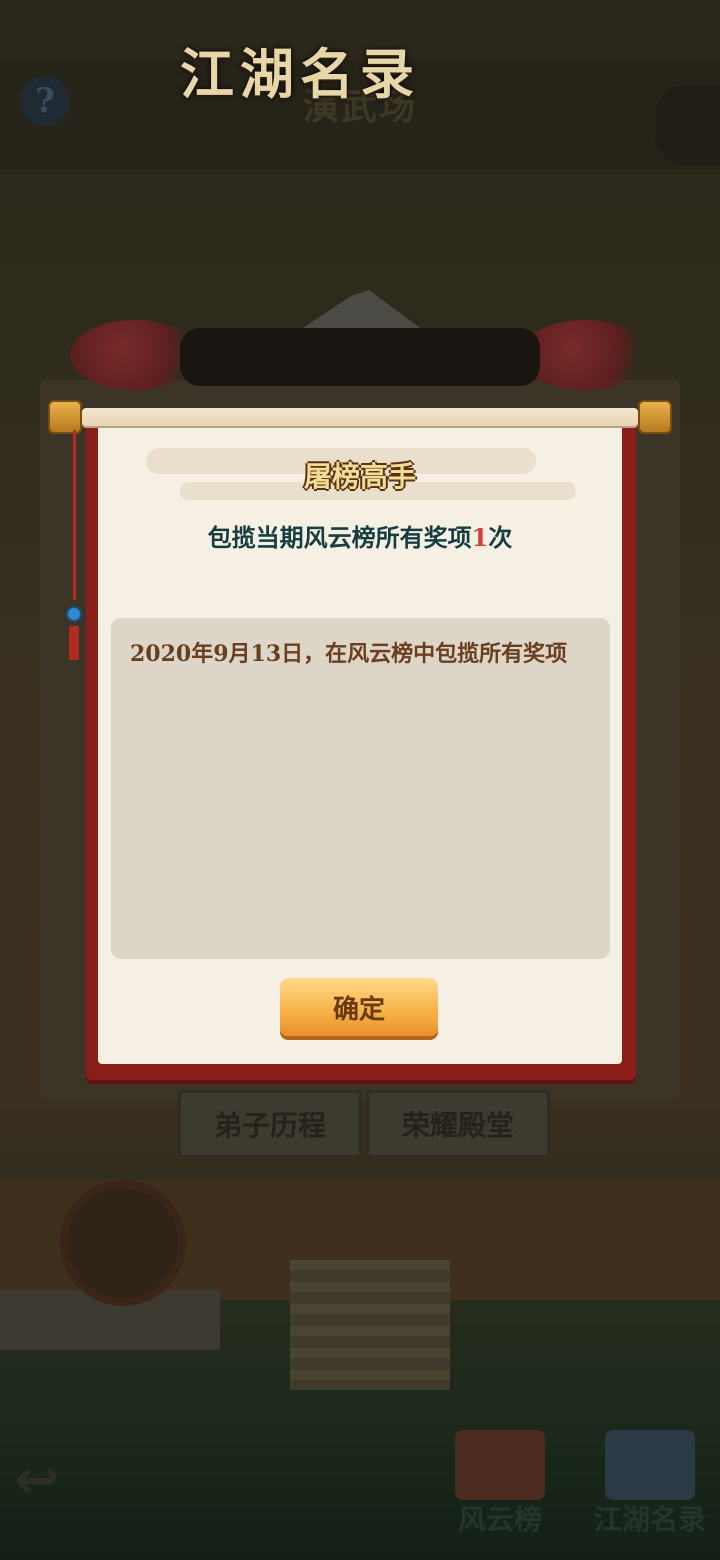  Describe the element at coordinates (123, 1243) in the screenshot. I see `drum-decoration` at that location.